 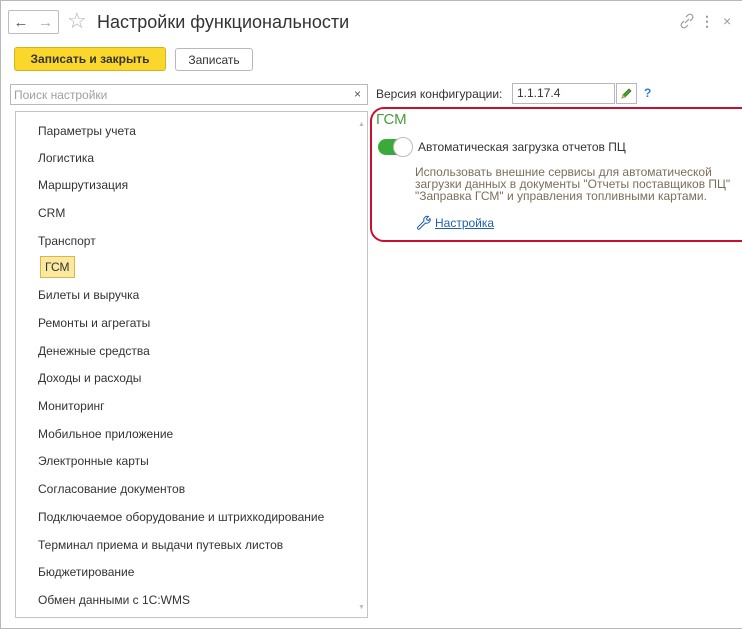 What do you see at coordinates (57, 267) in the screenshot?
I see `list-item-selected: ГСМ` at bounding box center [57, 267].